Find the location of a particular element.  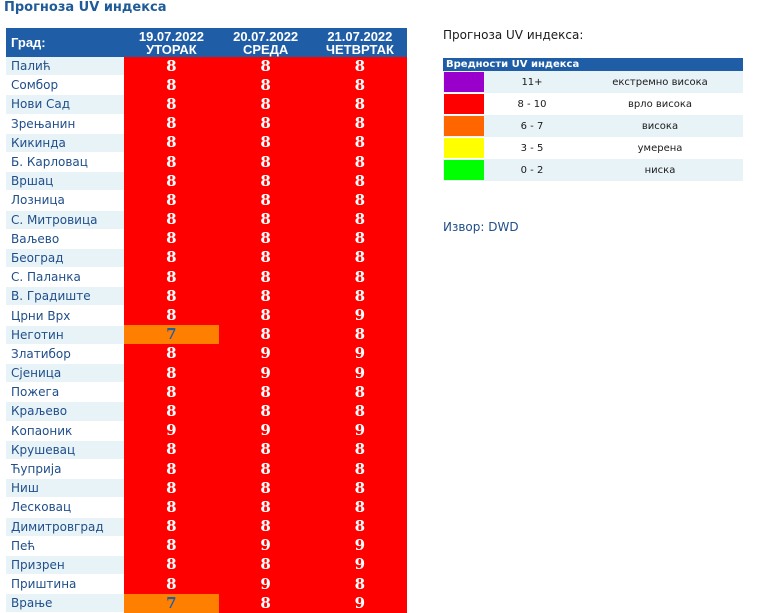

legend-label: умерена is located at coordinates (660, 148).